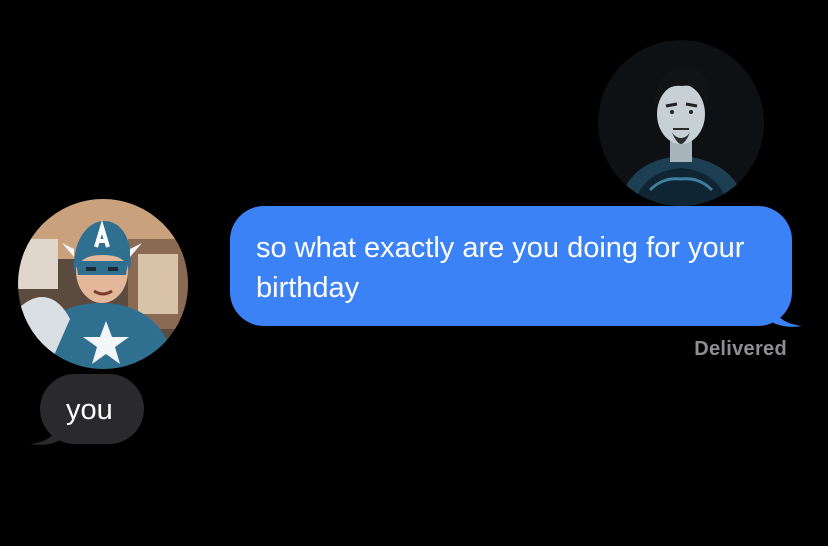 This screenshot has height=546, width=828. What do you see at coordinates (89, 410) in the screenshot?
I see `incoming-message-text: you` at bounding box center [89, 410].